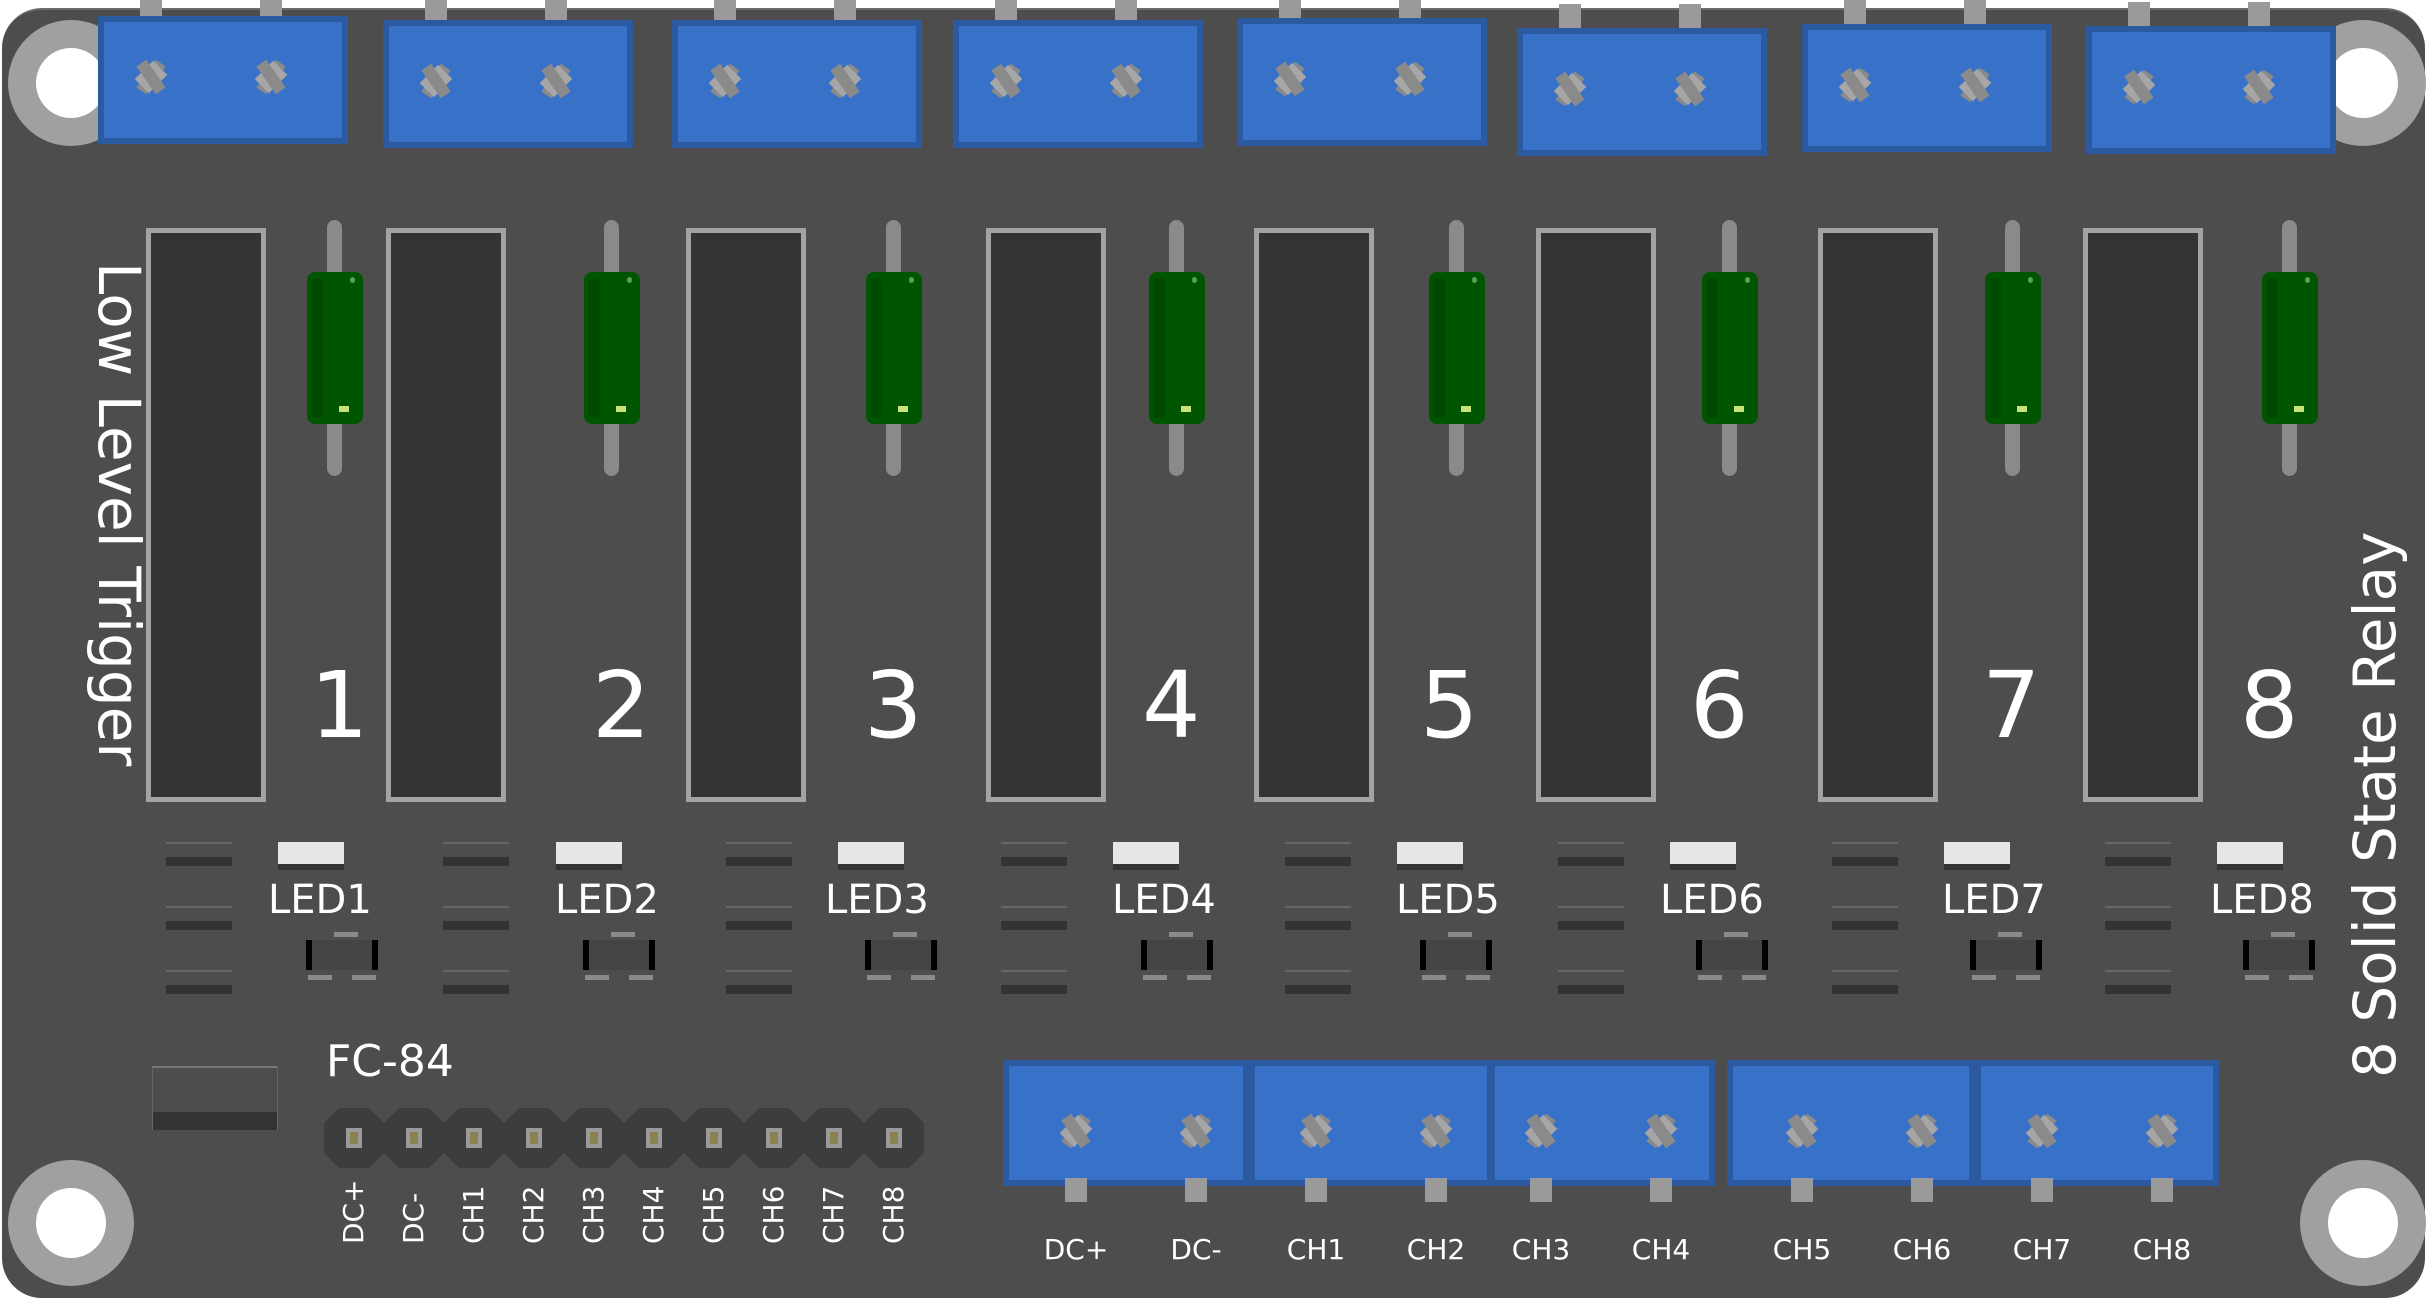 This screenshot has height=1298, width=2427. What do you see at coordinates (2363, 1223) in the screenshot?
I see `mounting-hole-bottom-right` at bounding box center [2363, 1223].